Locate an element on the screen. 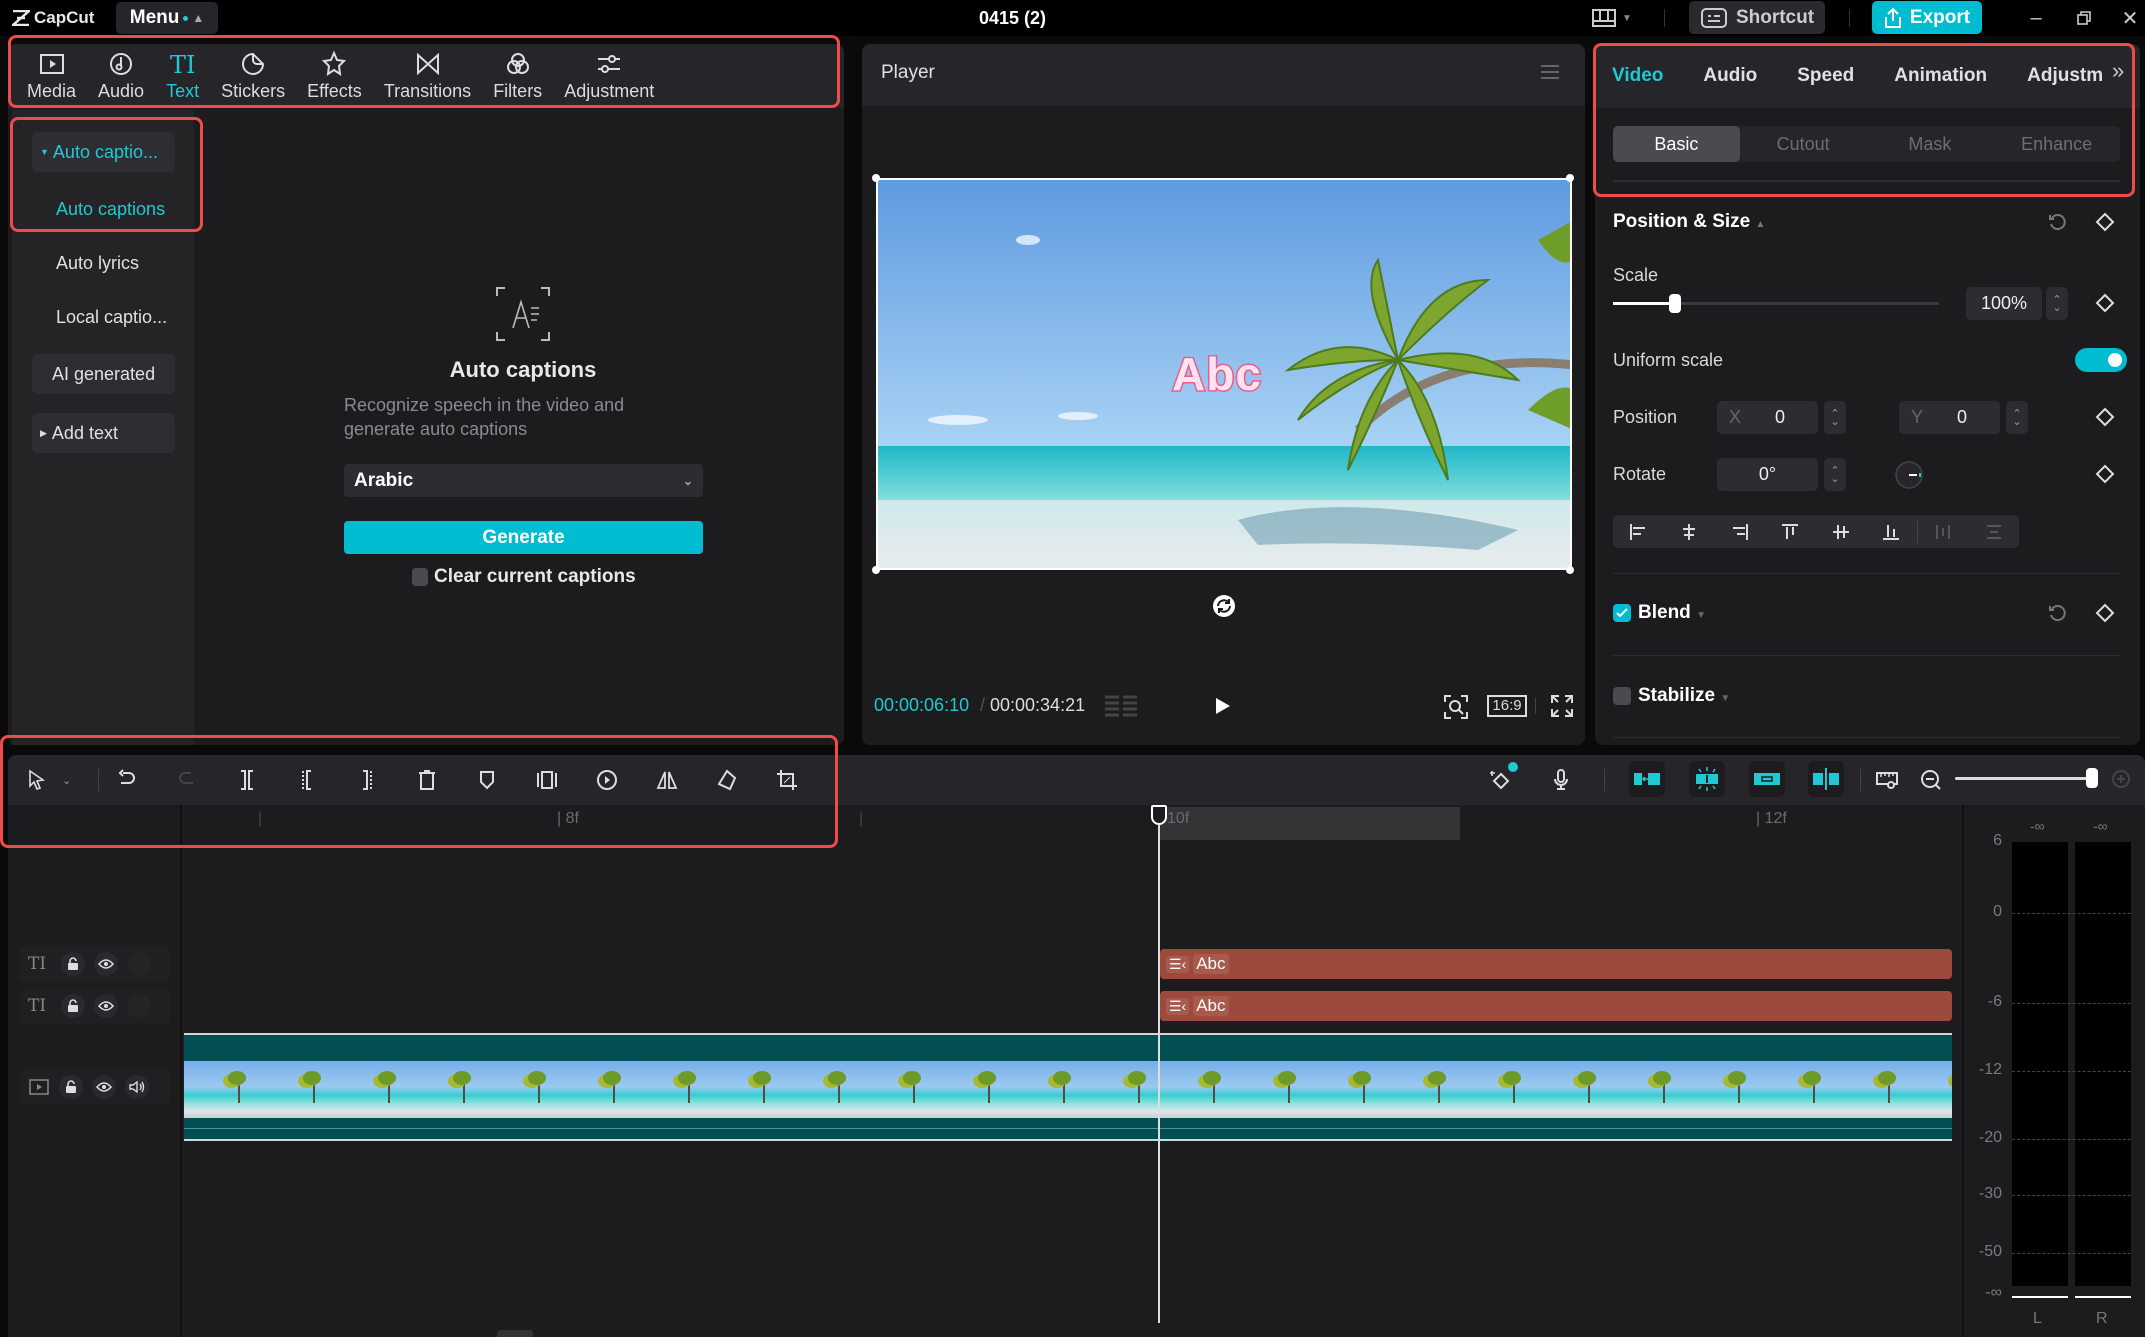  position-y-stepper: ⌃ ⌄ is located at coordinates (2017, 417).